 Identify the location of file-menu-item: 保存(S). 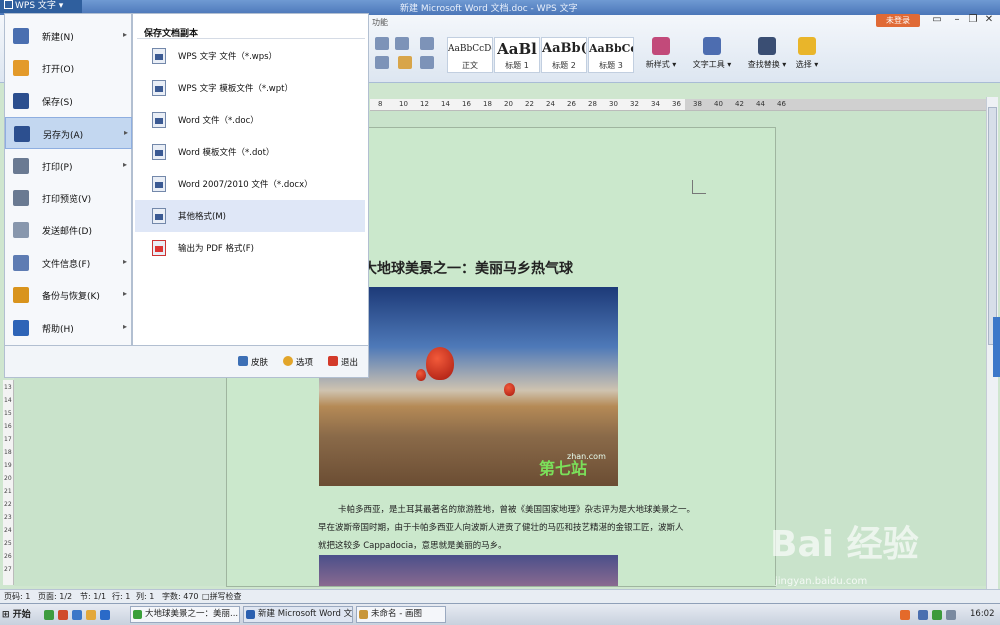
(68, 101).